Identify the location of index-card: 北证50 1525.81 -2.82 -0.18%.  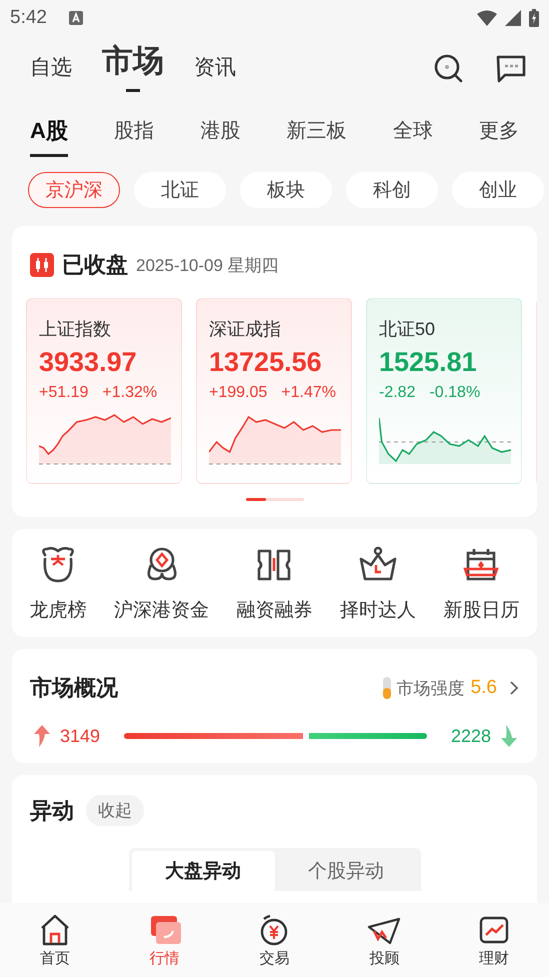
(444, 391).